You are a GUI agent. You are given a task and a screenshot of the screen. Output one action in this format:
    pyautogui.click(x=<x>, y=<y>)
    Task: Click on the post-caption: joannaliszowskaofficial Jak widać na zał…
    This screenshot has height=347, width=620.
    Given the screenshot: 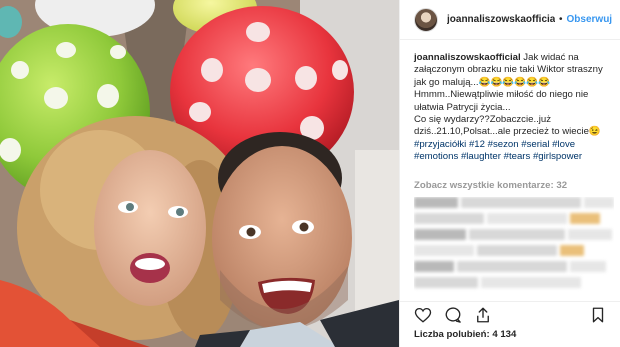 What is the action you would take?
    pyautogui.click(x=514, y=108)
    